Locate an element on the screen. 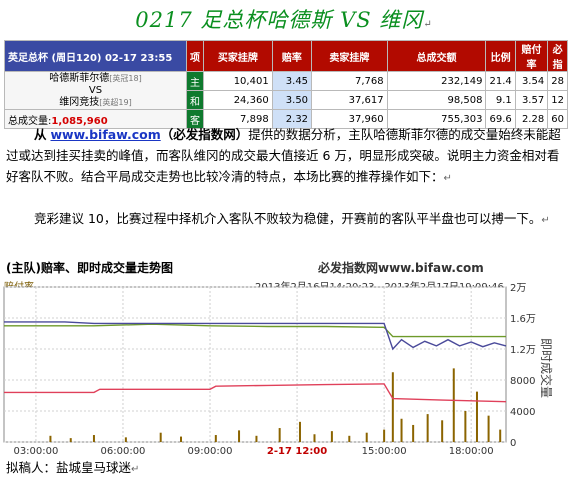 The width and height of the screenshot is (568, 479). x-tick-label: 06:00:00 is located at coordinates (123, 451).